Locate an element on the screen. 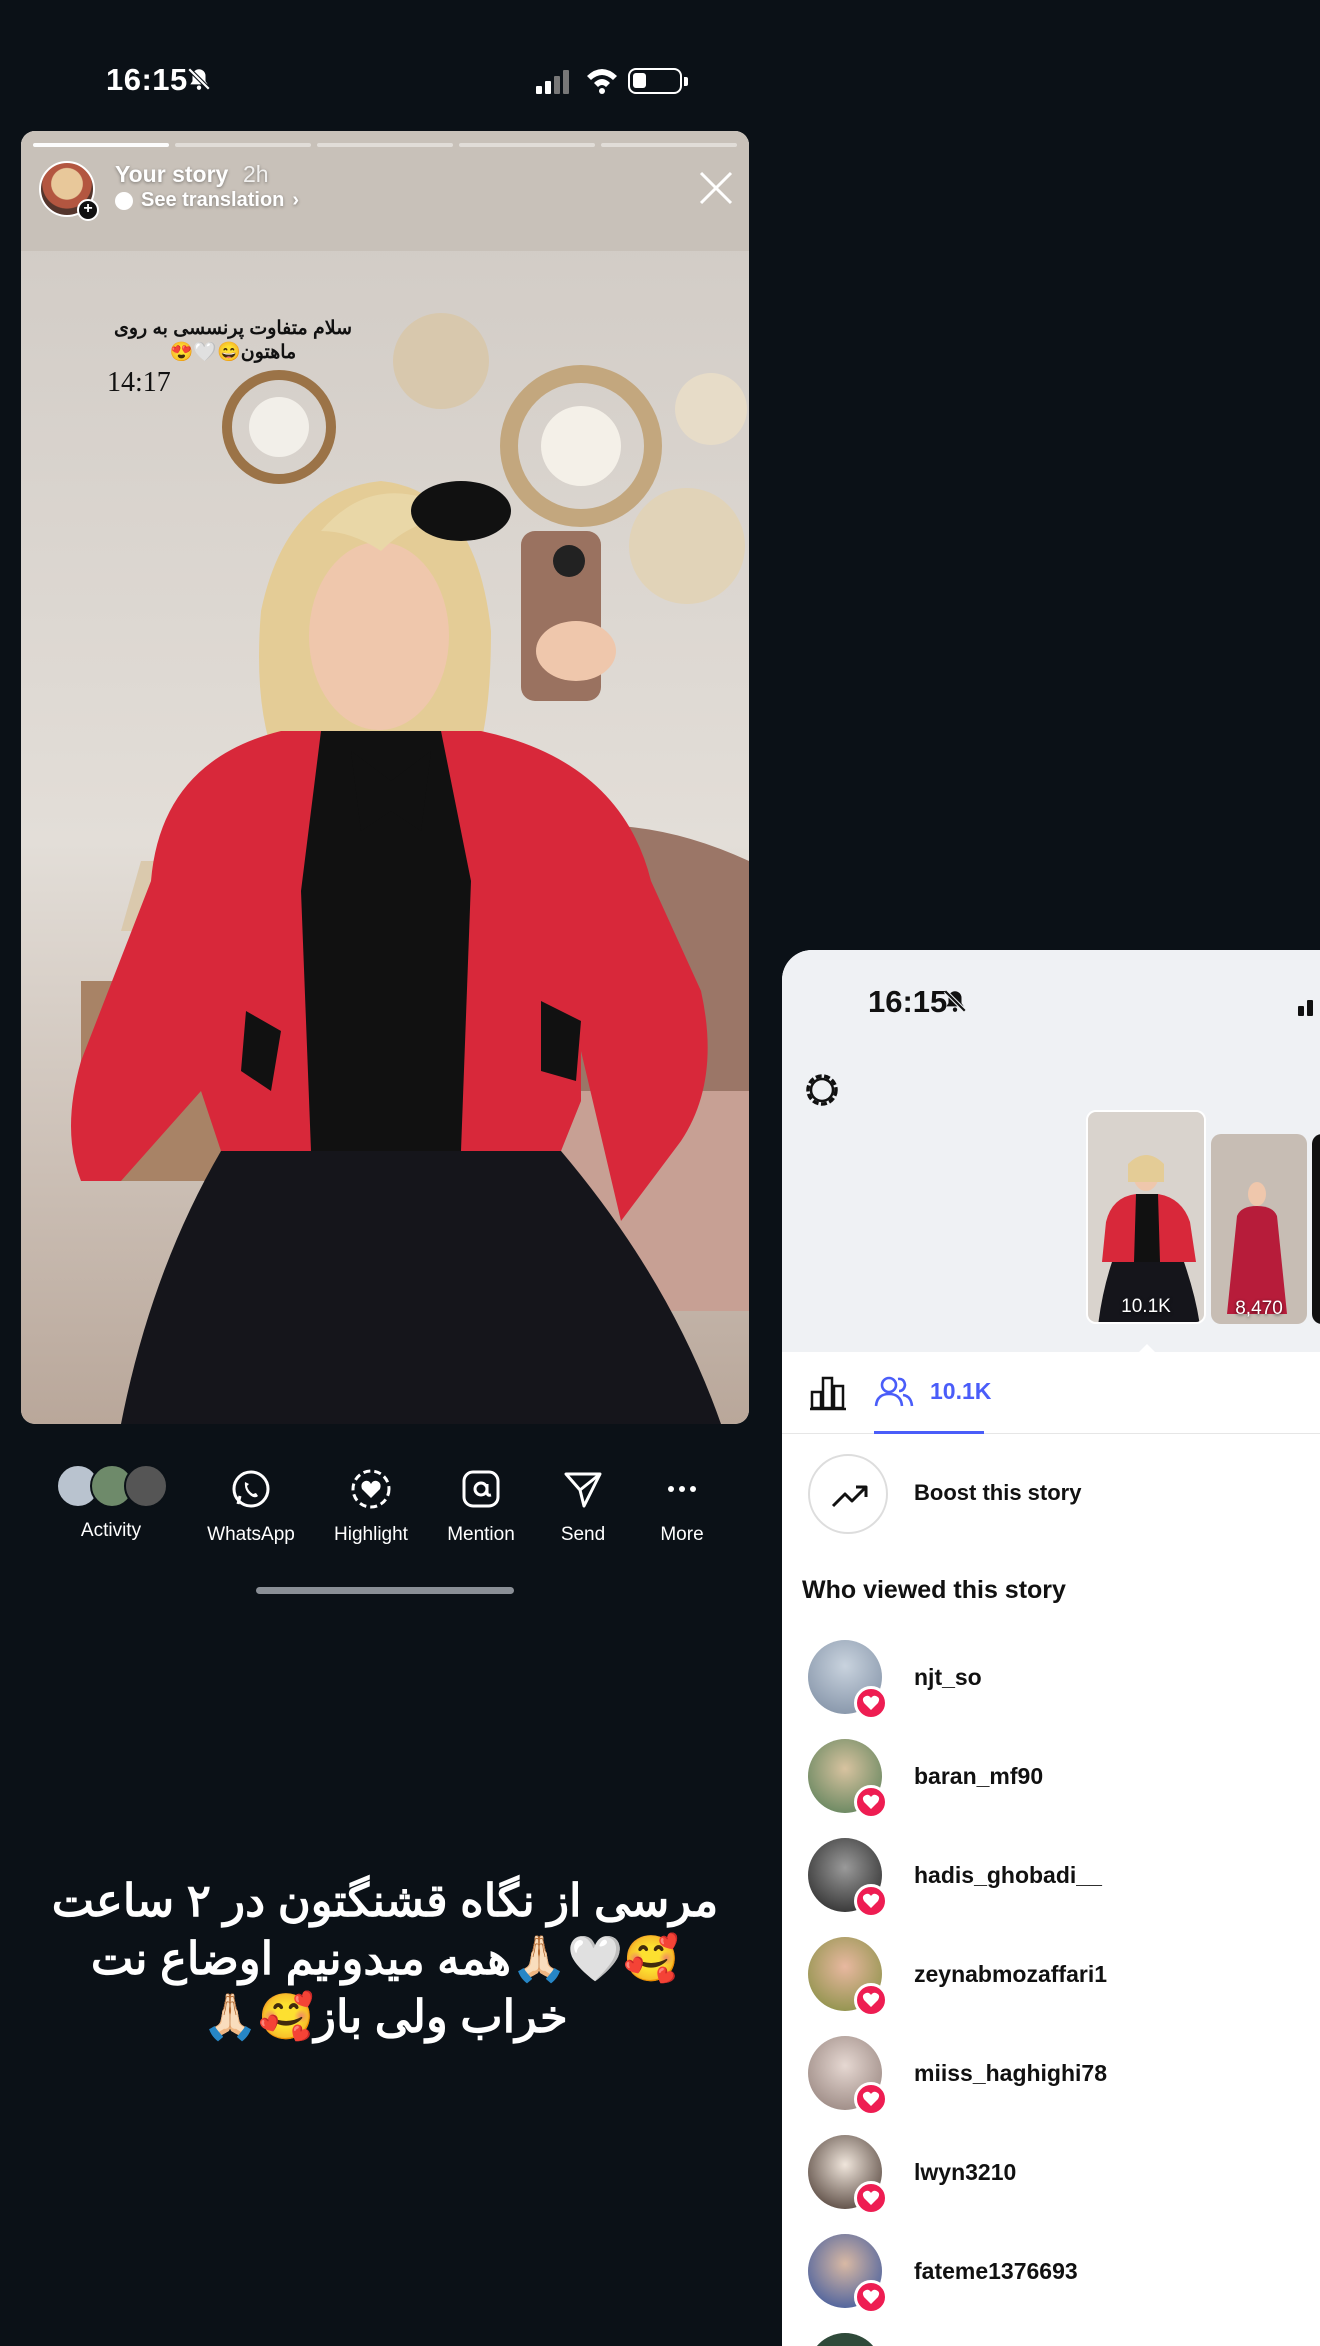 This screenshot has width=1320, height=2346. viewer-name: lwyn3210 is located at coordinates (965, 2172).